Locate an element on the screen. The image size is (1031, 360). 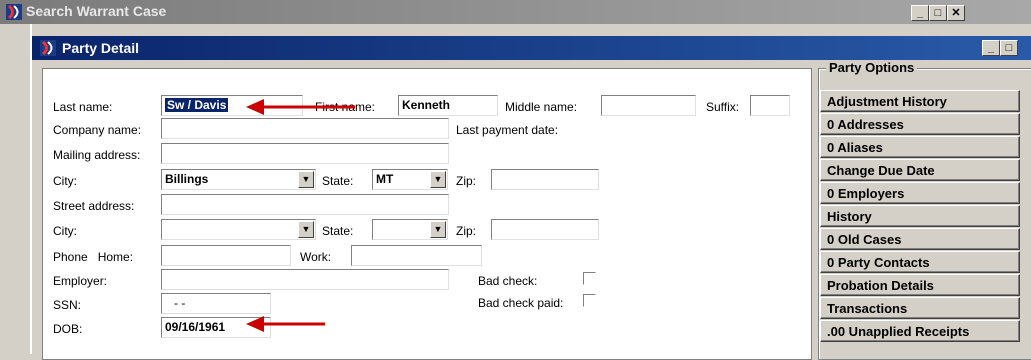
inner-title-bar: Party Detail _ □ is located at coordinates (531, 48).